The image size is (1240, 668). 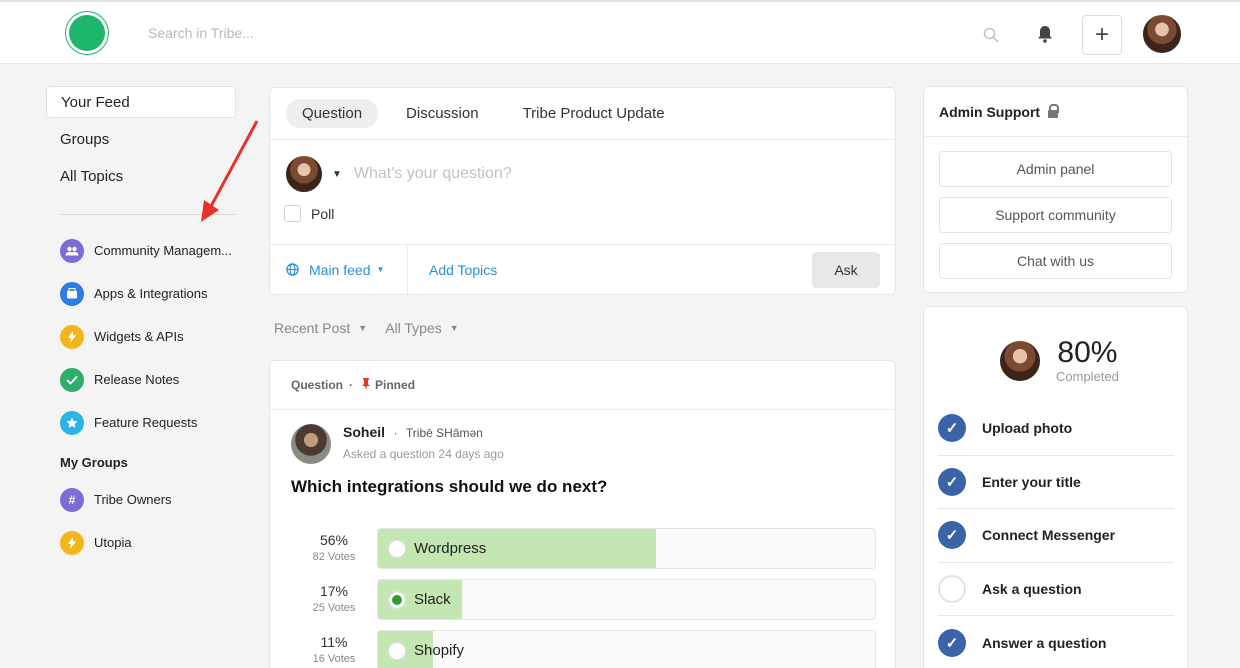 I want to click on composer-tabs: Question Discussion Tribe Product Update, so click(x=582, y=114).